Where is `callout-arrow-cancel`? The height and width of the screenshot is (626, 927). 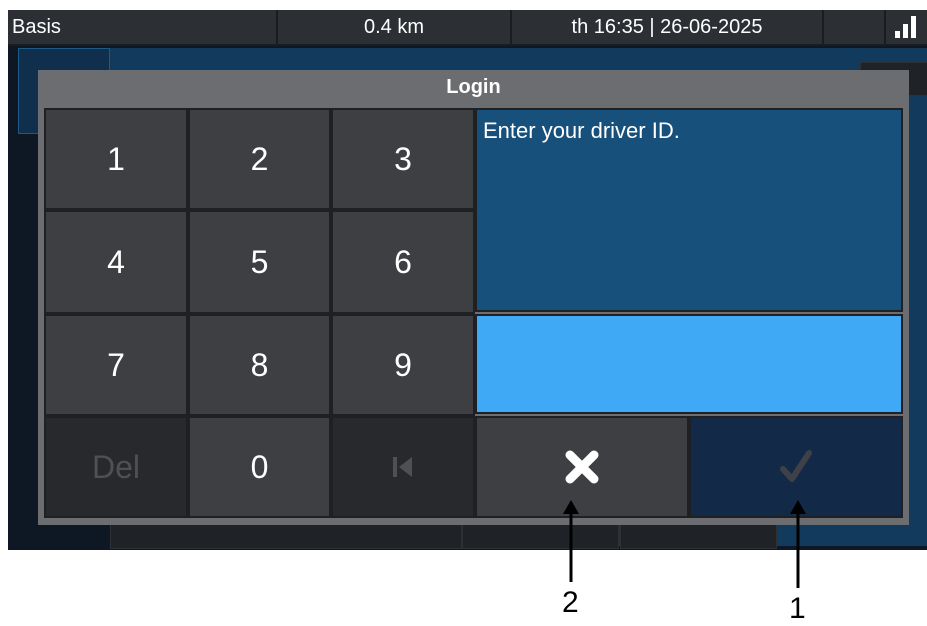 callout-arrow-cancel is located at coordinates (571, 541).